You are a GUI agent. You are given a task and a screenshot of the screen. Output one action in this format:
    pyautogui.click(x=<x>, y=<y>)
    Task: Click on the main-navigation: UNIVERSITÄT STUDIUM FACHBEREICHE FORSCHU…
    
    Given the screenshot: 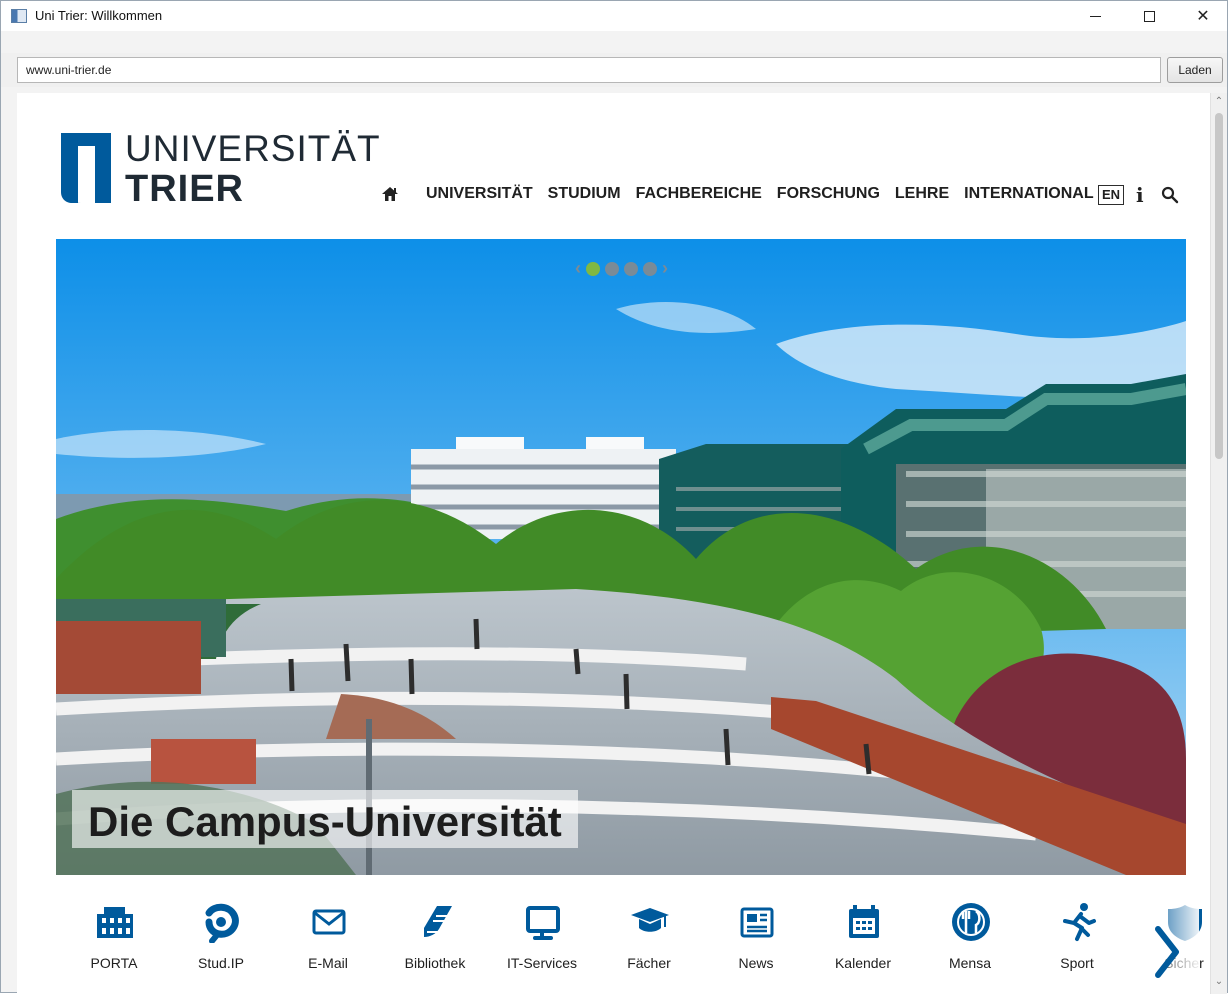 What is the action you would take?
    pyautogui.click(x=744, y=194)
    